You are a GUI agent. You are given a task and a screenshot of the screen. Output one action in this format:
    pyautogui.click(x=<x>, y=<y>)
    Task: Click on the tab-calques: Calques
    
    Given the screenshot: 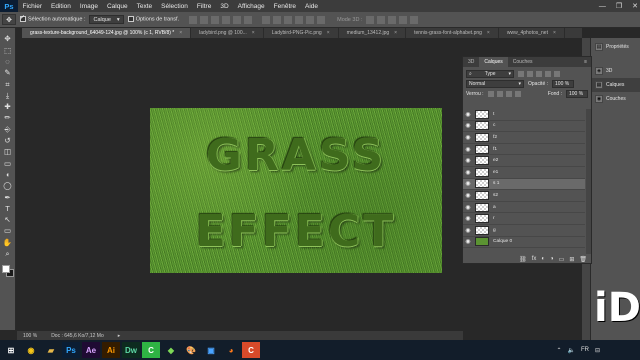 What is the action you would take?
    pyautogui.click(x=493, y=62)
    